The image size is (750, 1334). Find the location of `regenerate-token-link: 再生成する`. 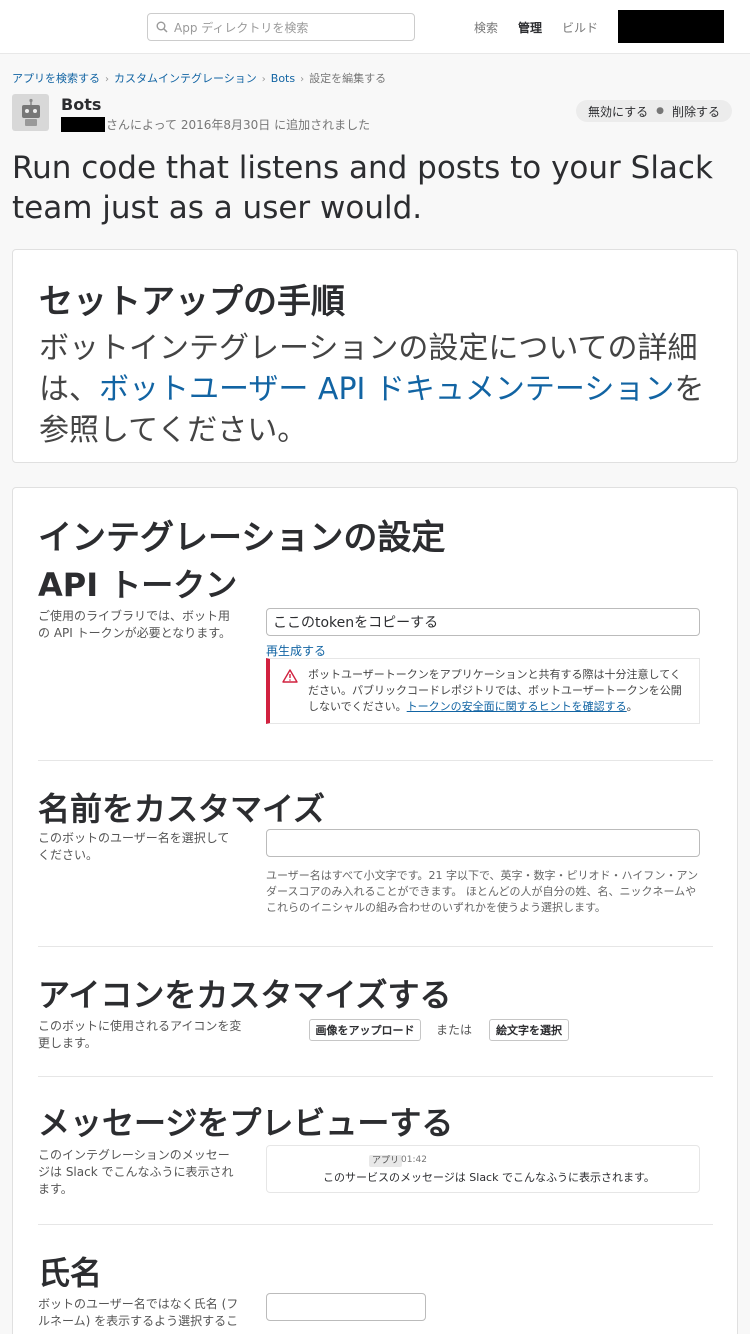

regenerate-token-link: 再生成する is located at coordinates (296, 650).